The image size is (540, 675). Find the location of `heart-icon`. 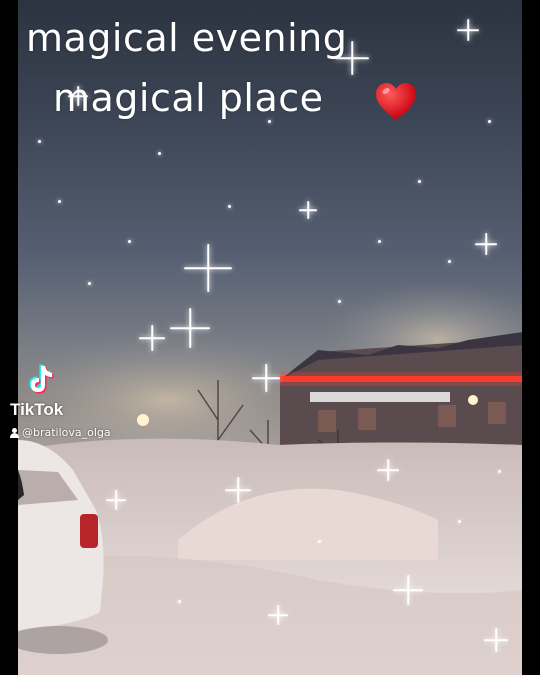

heart-icon is located at coordinates (396, 101).